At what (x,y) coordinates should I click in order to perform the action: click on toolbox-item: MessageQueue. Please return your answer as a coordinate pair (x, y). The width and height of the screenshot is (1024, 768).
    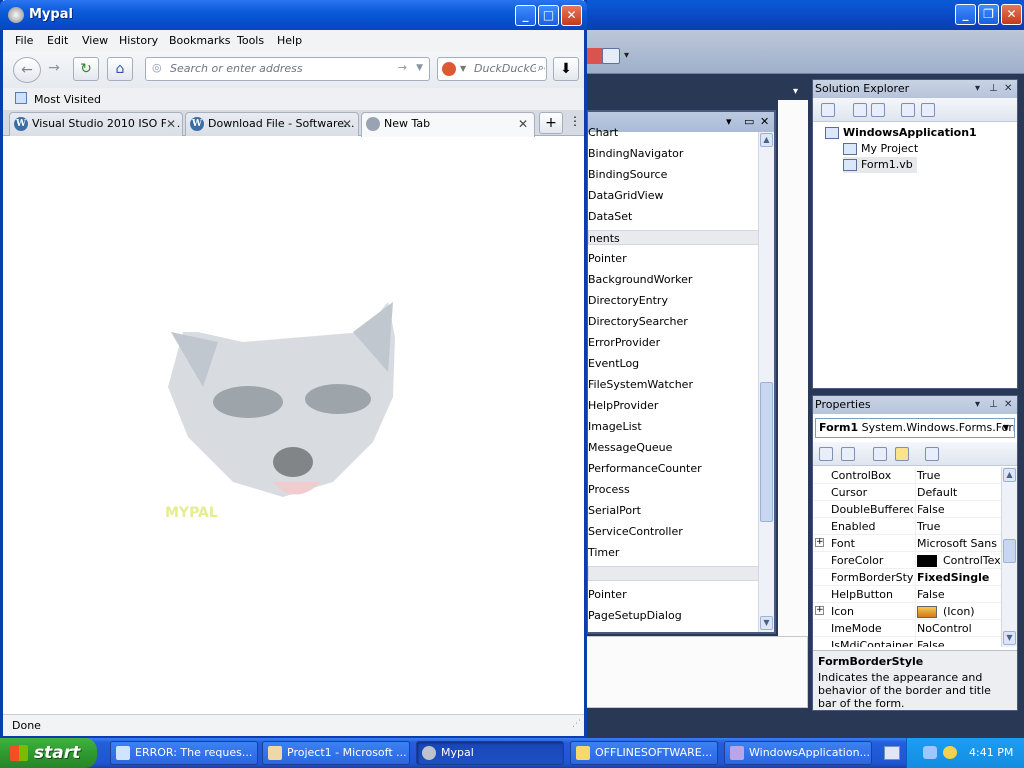
    Looking at the image, I should click on (674, 447).